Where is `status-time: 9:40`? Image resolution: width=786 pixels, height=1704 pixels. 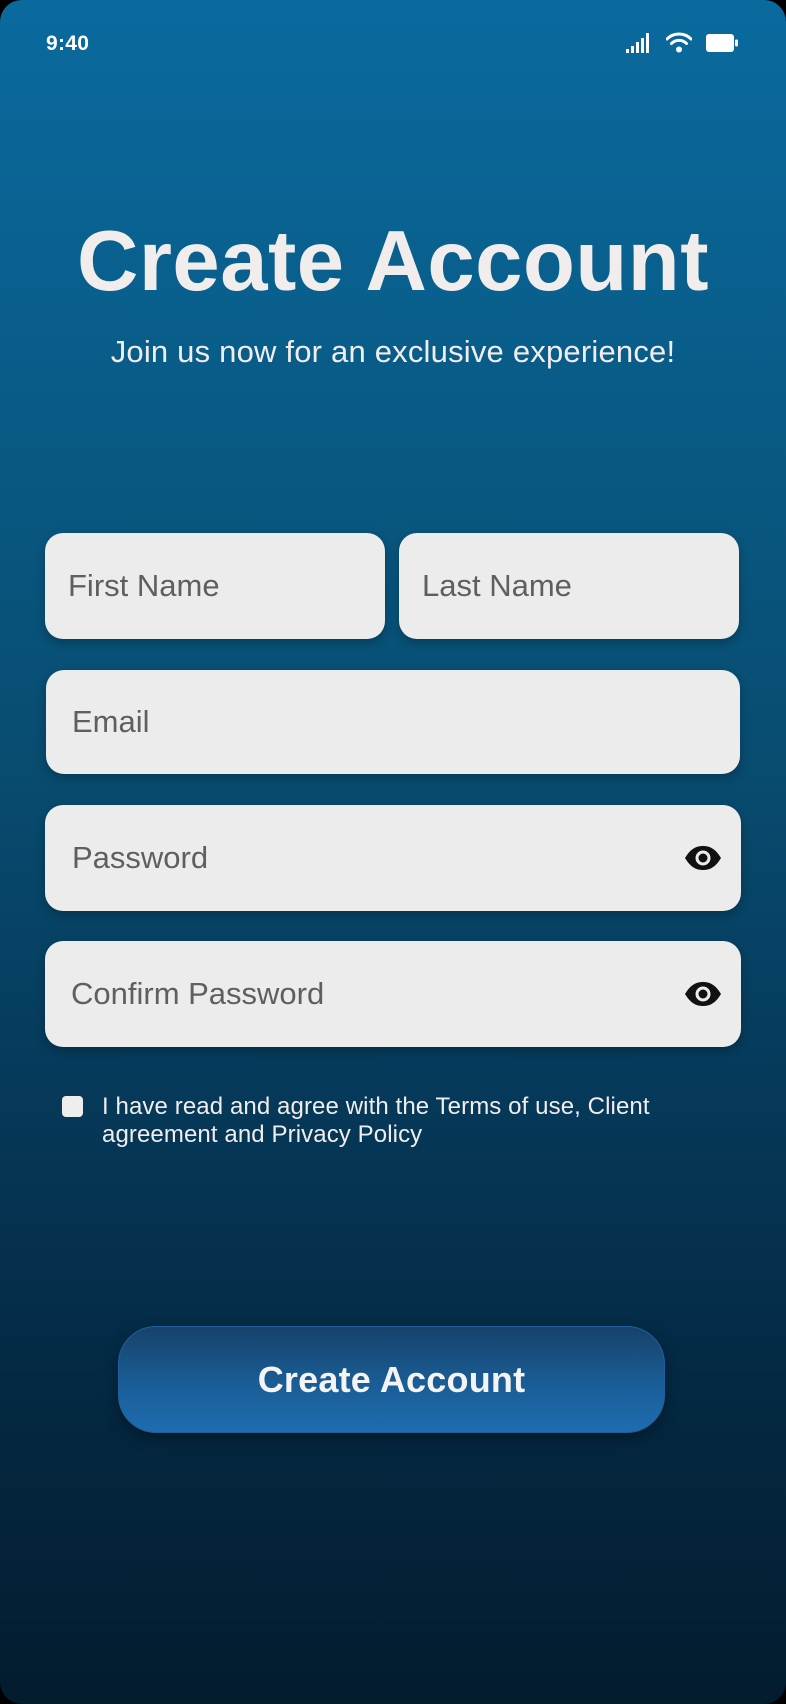
status-time: 9:40 is located at coordinates (68, 43).